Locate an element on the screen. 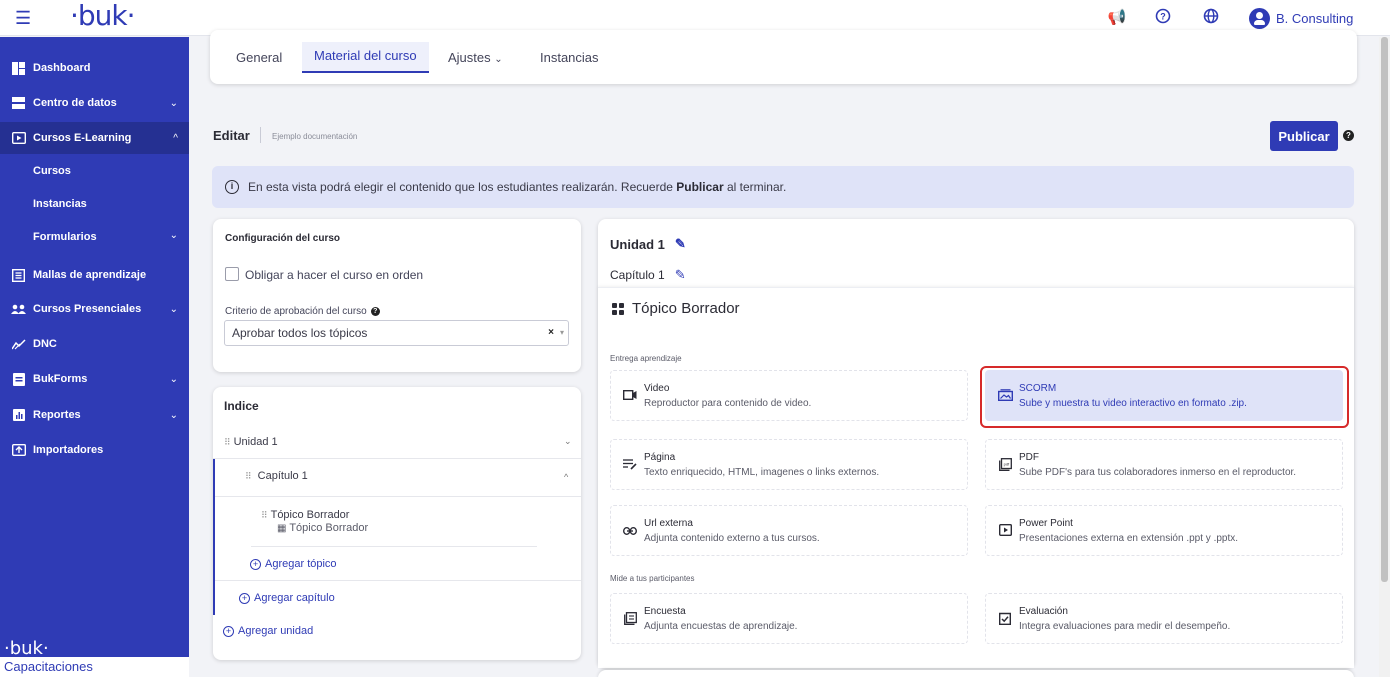 This screenshot has width=1390, height=677. publish-button: Publicar is located at coordinates (1304, 136).